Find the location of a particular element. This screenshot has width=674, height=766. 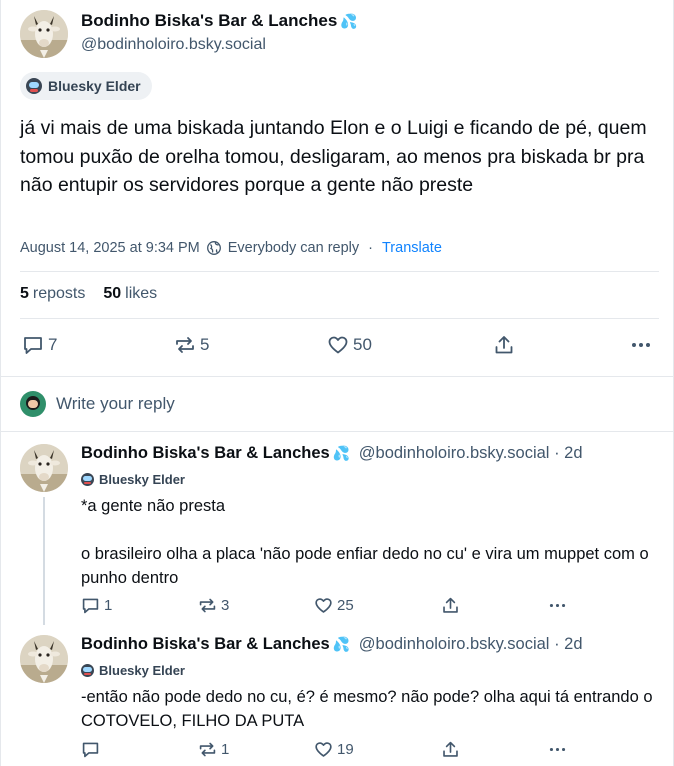

globe-icon is located at coordinates (213, 248).